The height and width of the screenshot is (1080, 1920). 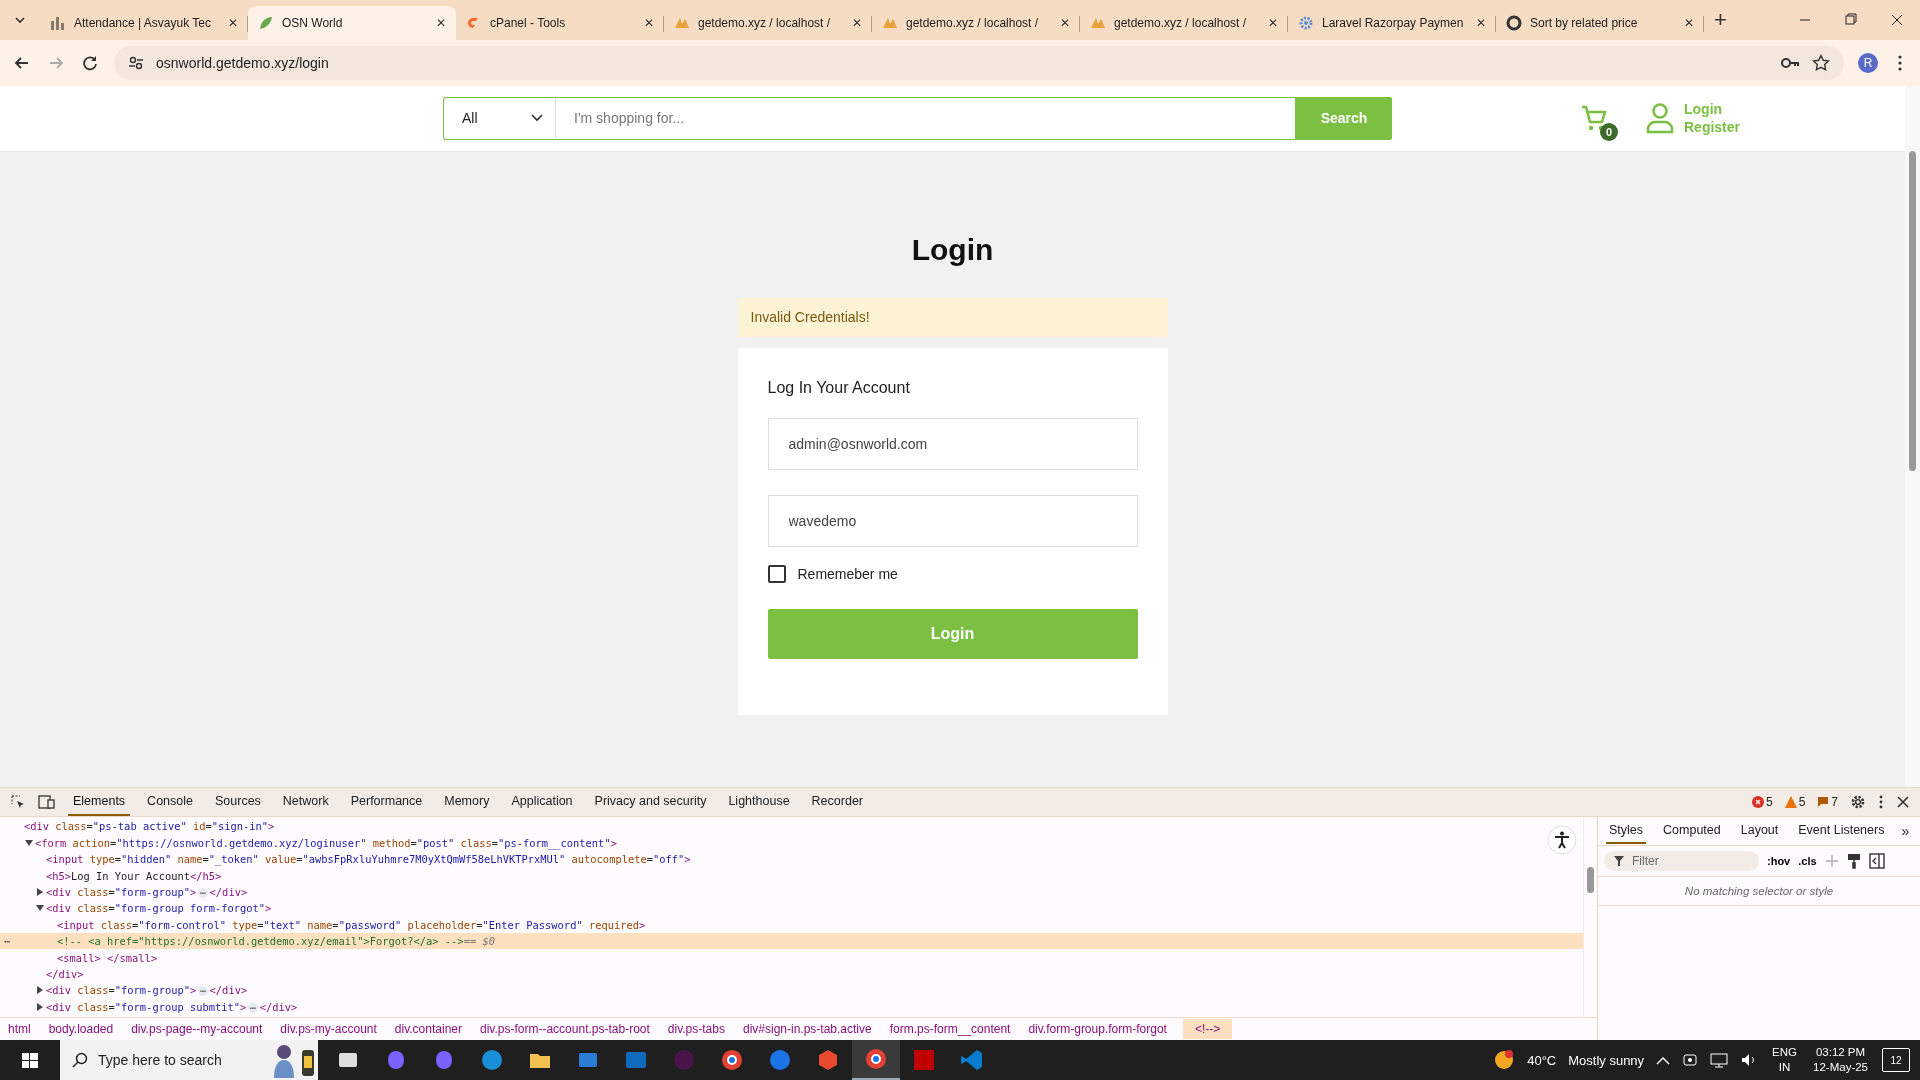 I want to click on breadcrumb-item: div.ps-my-account, so click(x=328, y=1029).